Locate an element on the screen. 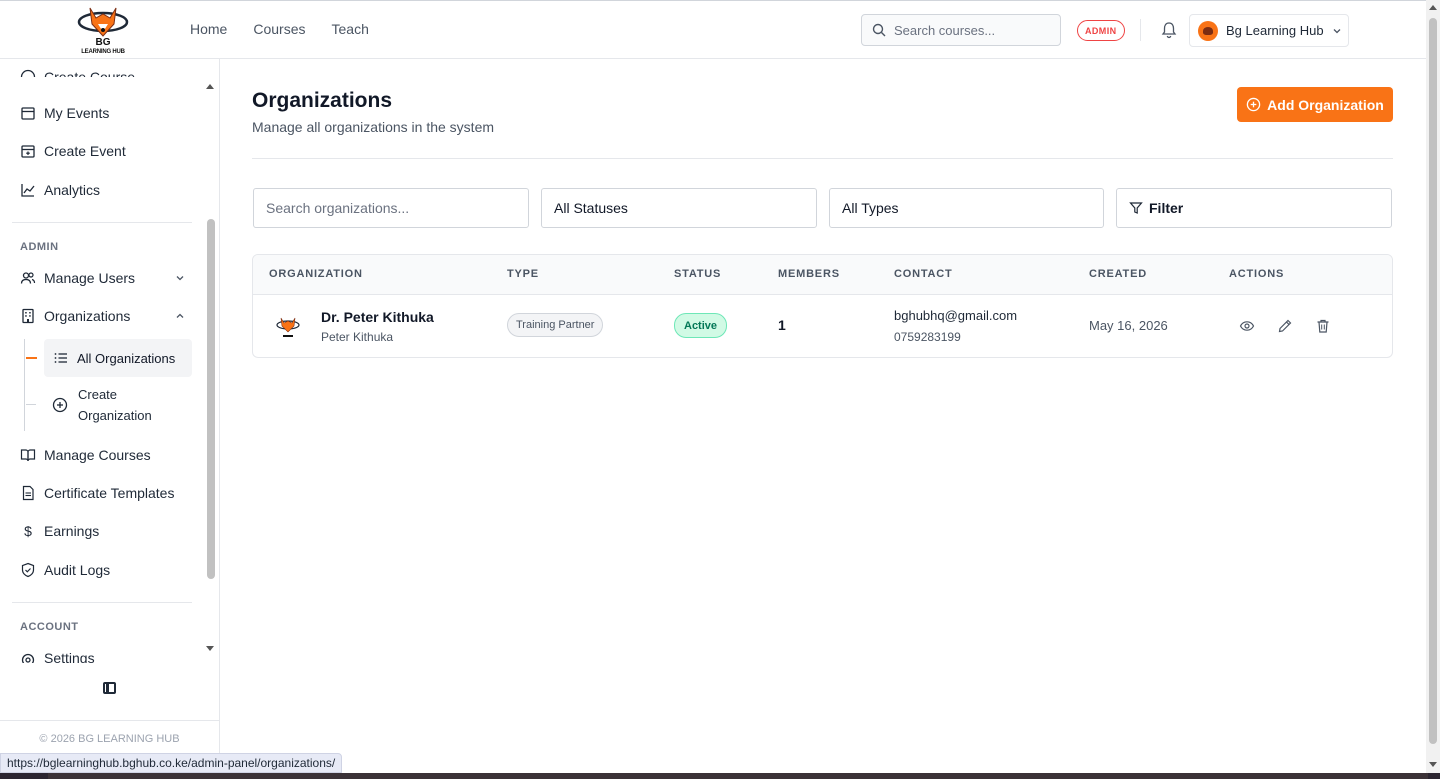 This screenshot has height=779, width=1440. sidebar-subitem-all-organizations: All Organizations is located at coordinates (118, 358).